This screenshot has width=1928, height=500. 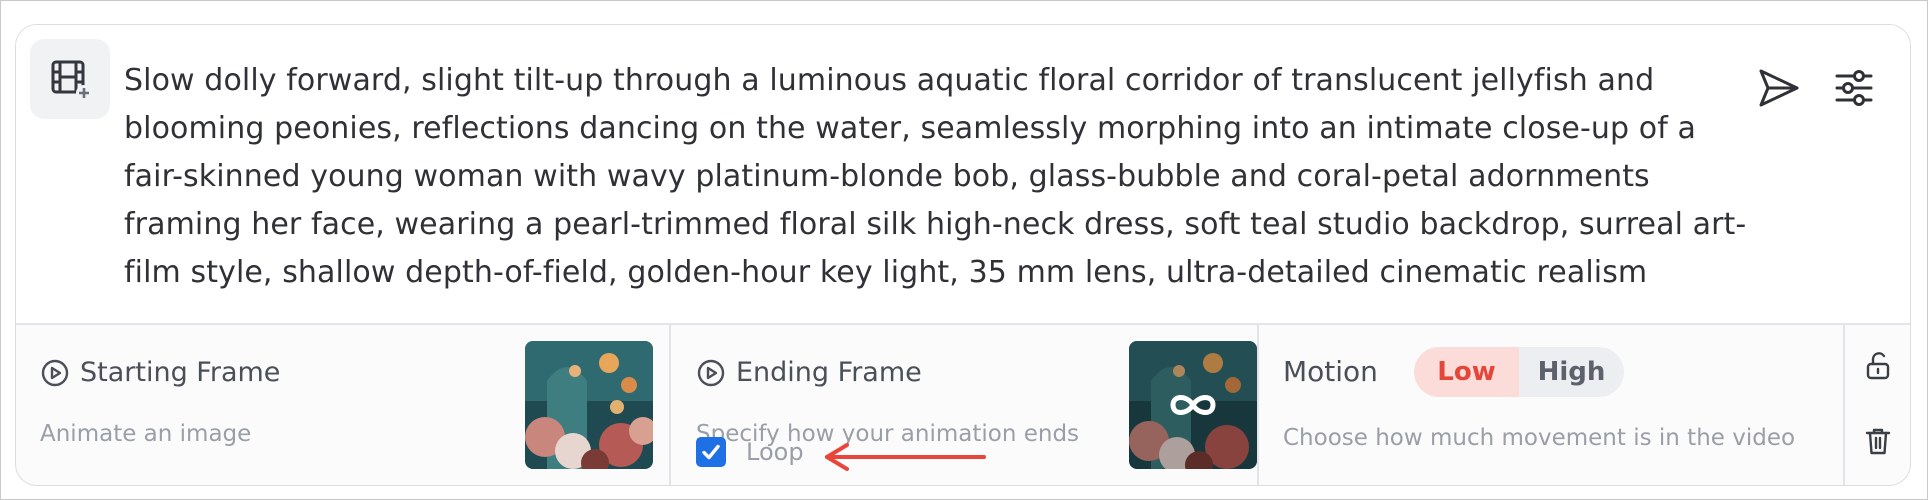 I want to click on motion-toggle: Low High, so click(x=1519, y=372).